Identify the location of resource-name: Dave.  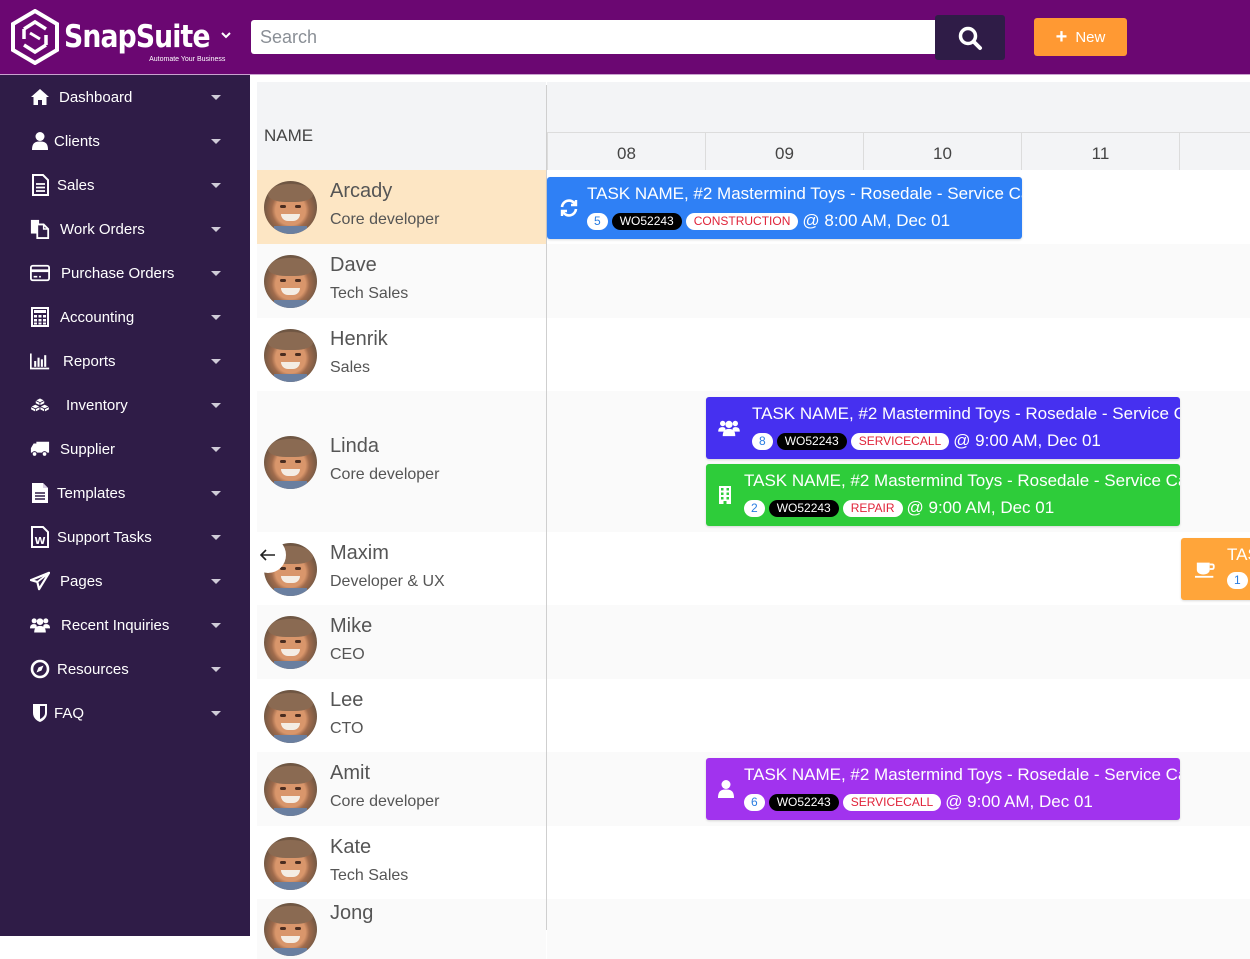
(353, 265).